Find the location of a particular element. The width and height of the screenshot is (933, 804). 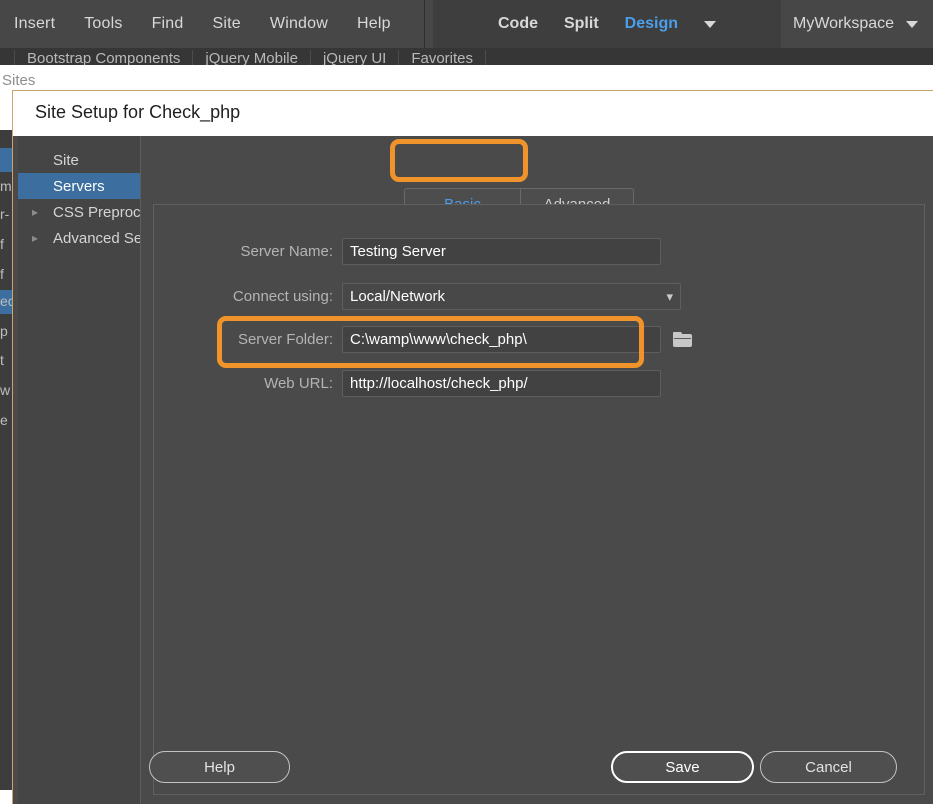

view-mode-design: Design is located at coordinates (651, 24).